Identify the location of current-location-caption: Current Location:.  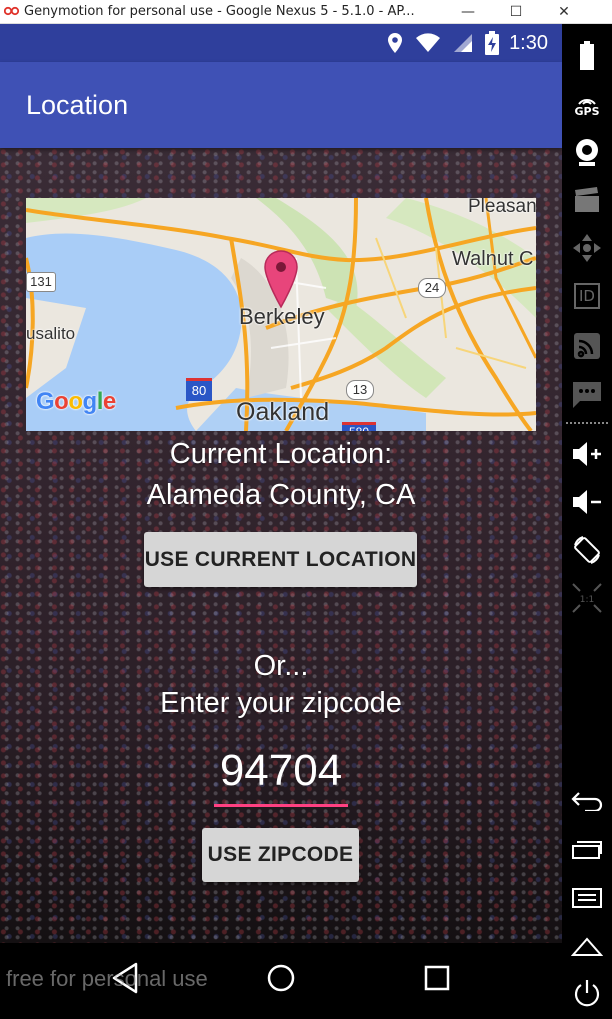
(281, 454).